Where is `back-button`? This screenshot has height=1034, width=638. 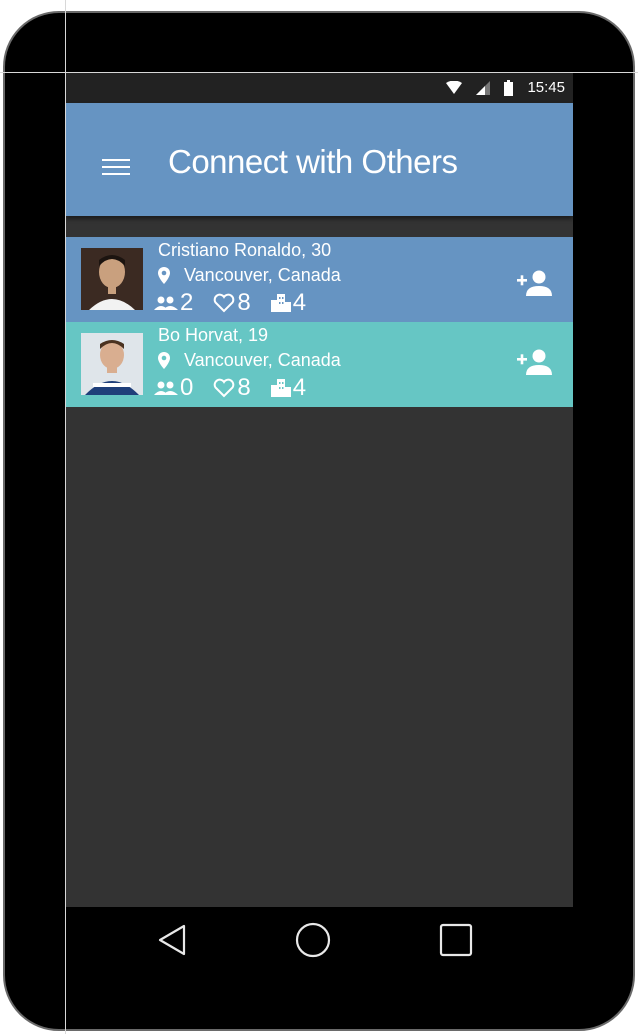 back-button is located at coordinates (172, 940).